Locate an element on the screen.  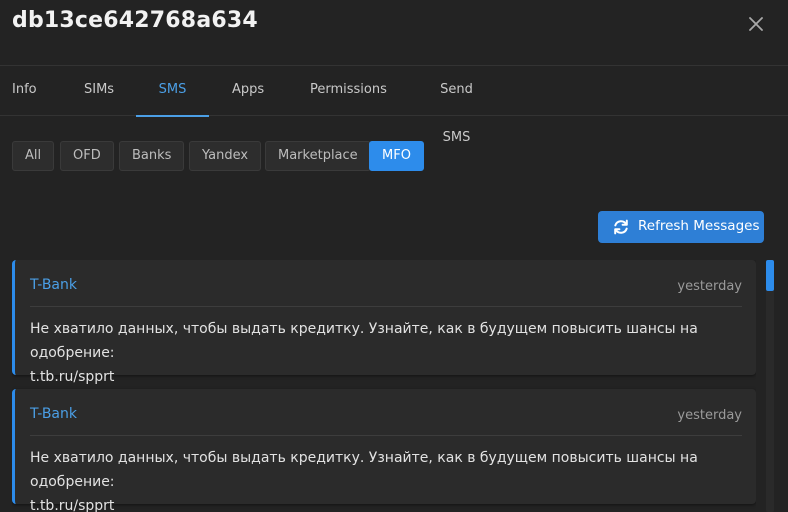
modal-header: db13ce642768a634 is located at coordinates (394, 33).